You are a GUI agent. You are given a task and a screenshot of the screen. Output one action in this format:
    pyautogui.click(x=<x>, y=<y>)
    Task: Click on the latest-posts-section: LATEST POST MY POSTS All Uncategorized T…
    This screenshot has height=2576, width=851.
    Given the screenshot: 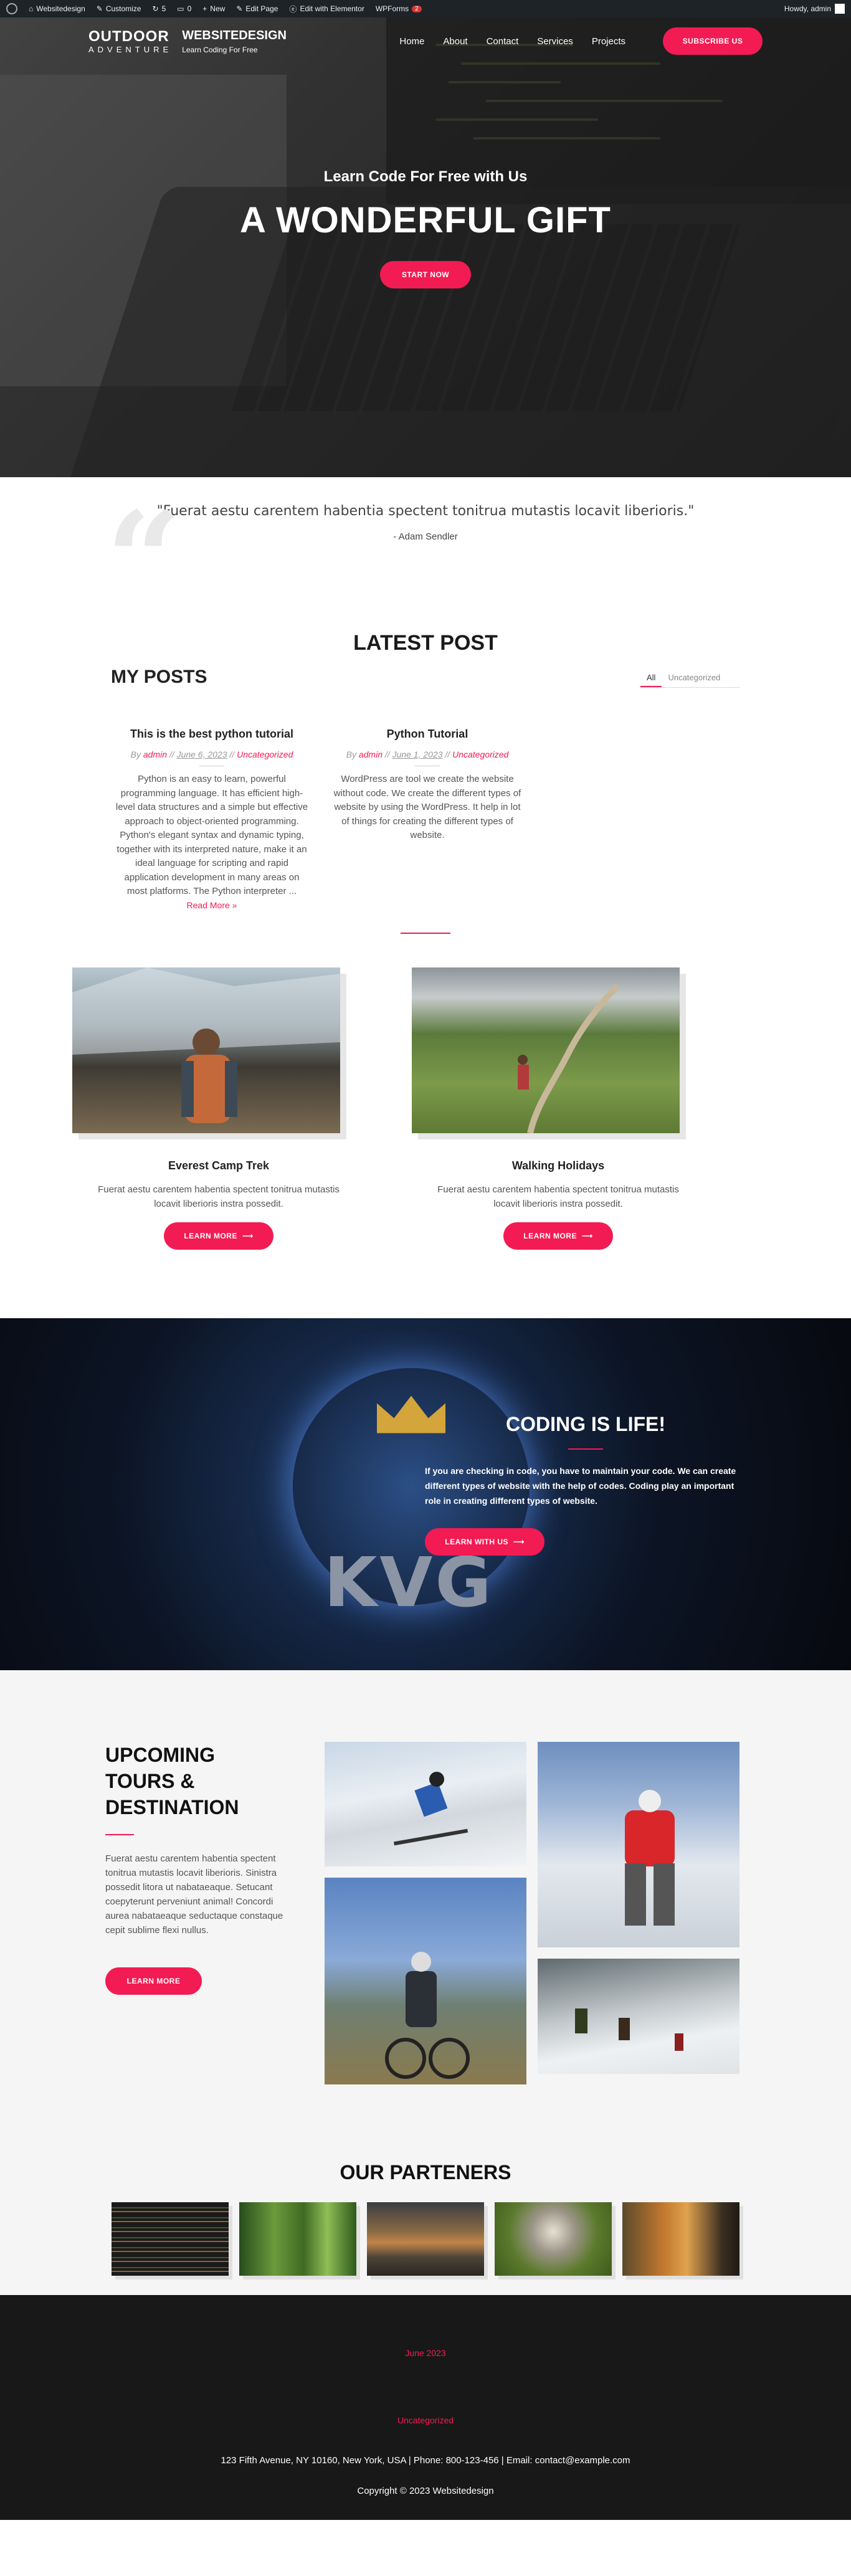 What is the action you would take?
    pyautogui.click(x=425, y=782)
    